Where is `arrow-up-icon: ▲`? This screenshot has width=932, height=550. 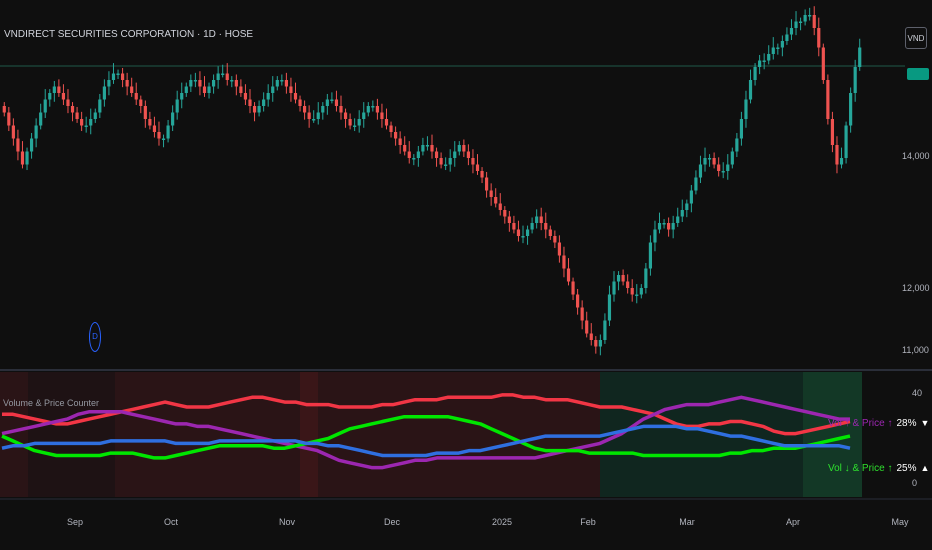
arrow-up-icon: ▲ is located at coordinates (925, 468).